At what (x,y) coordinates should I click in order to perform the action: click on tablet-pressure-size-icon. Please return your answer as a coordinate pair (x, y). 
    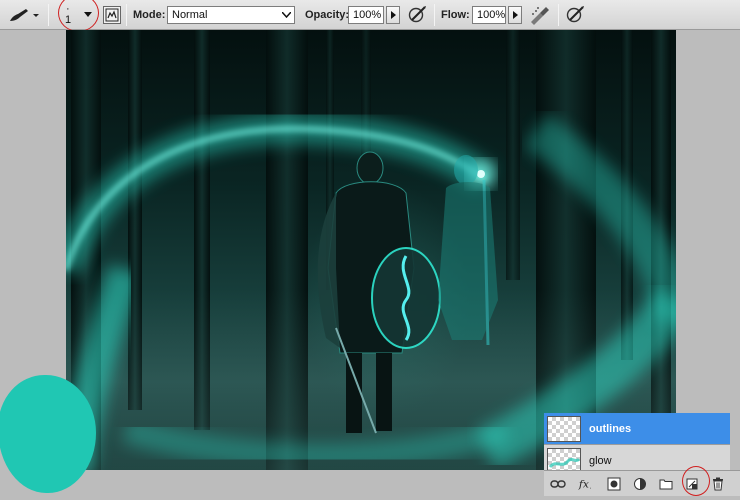
    Looking at the image, I should click on (575, 15).